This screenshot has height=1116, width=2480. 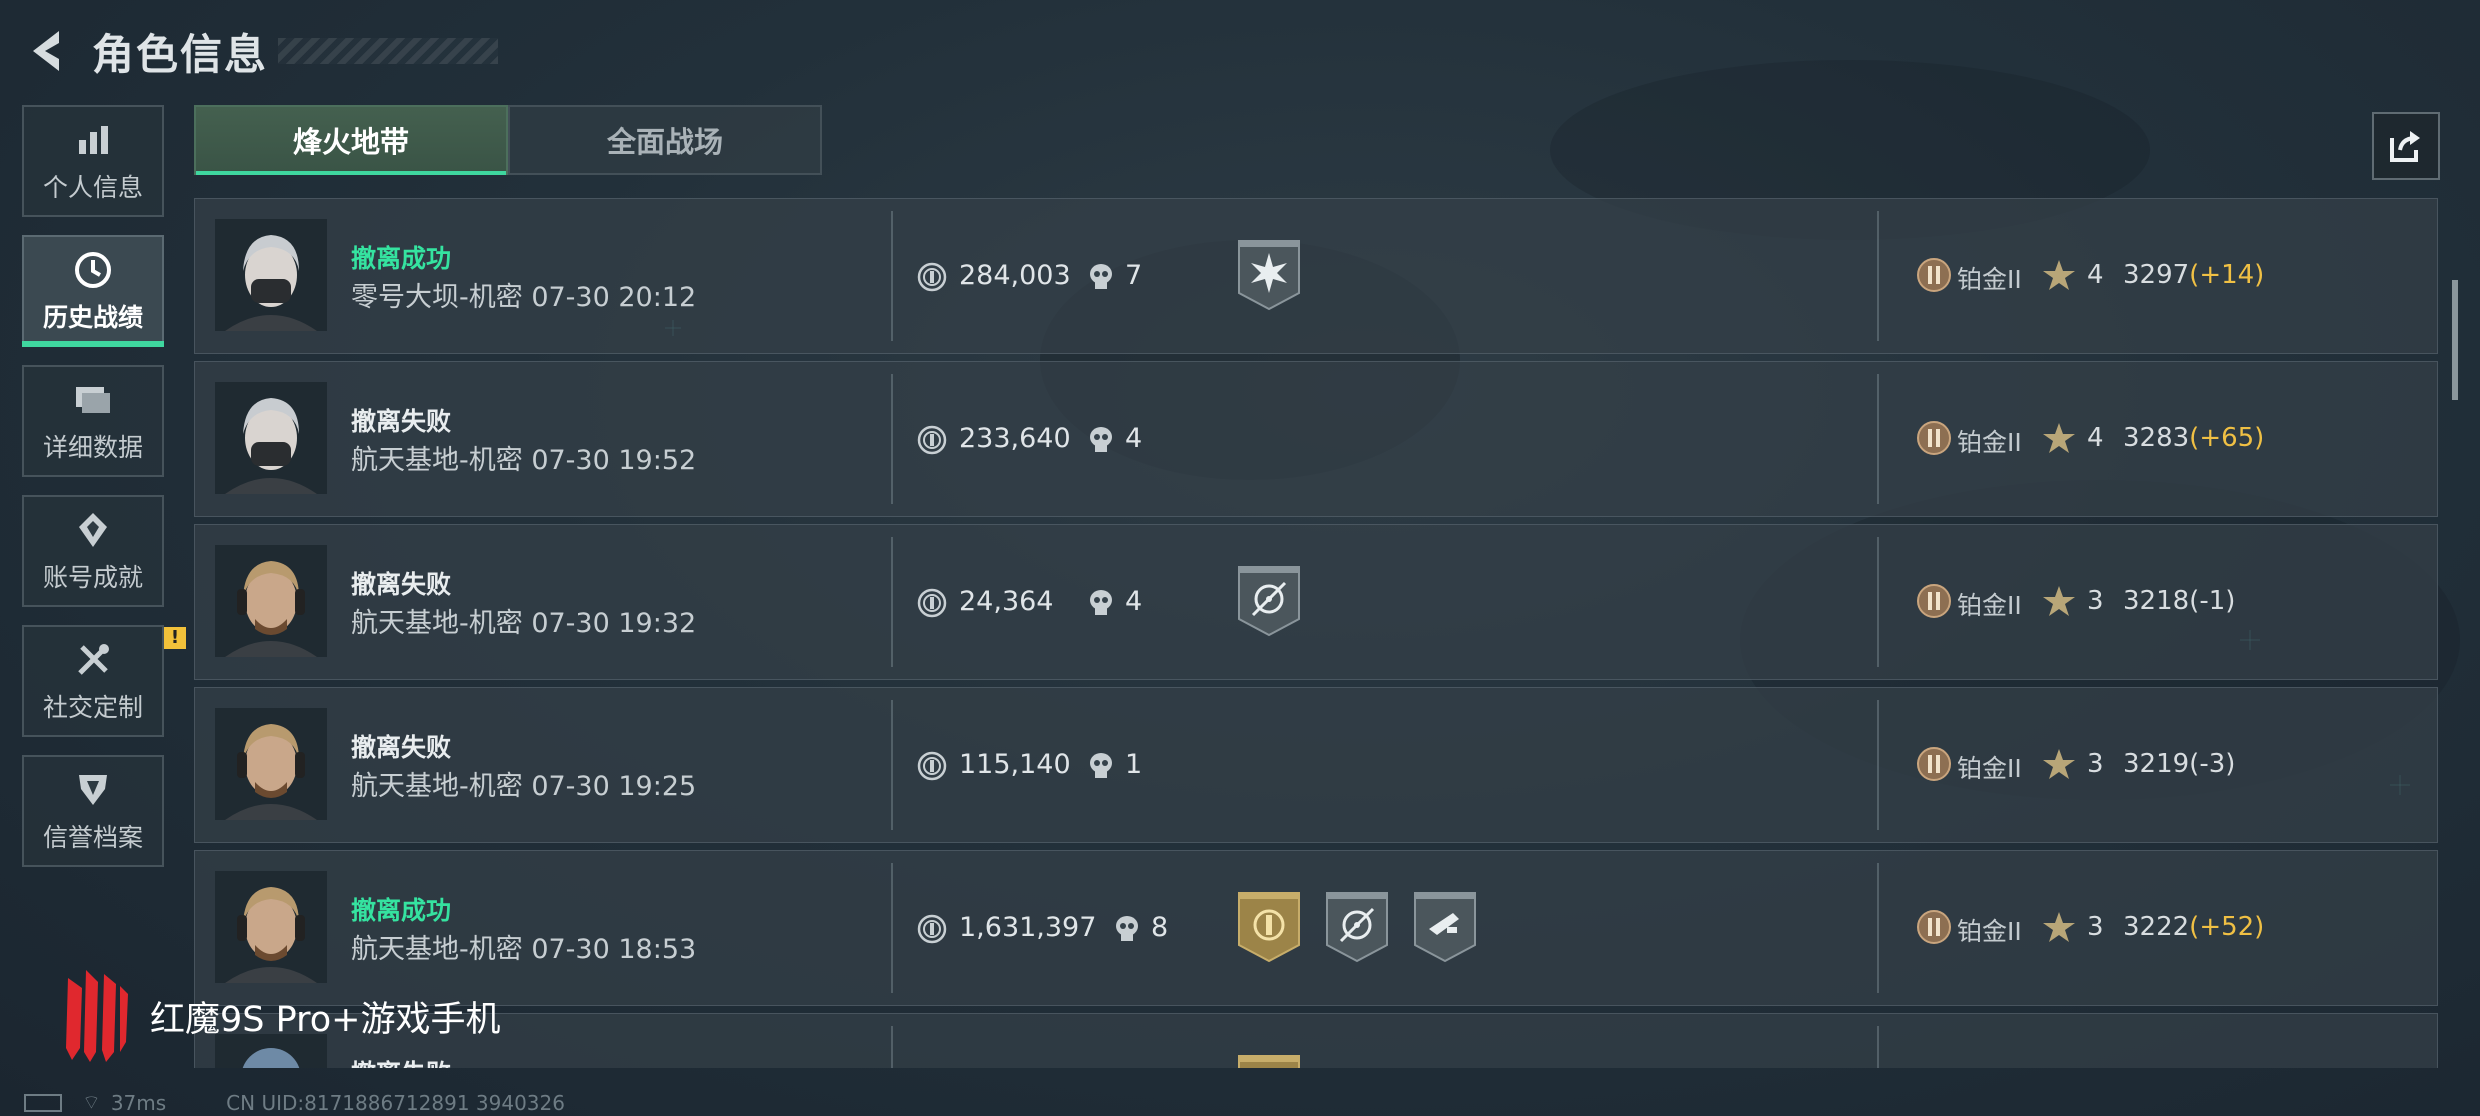 I want to click on sidebar-item-detailed-data: 详细数据, so click(x=93, y=421).